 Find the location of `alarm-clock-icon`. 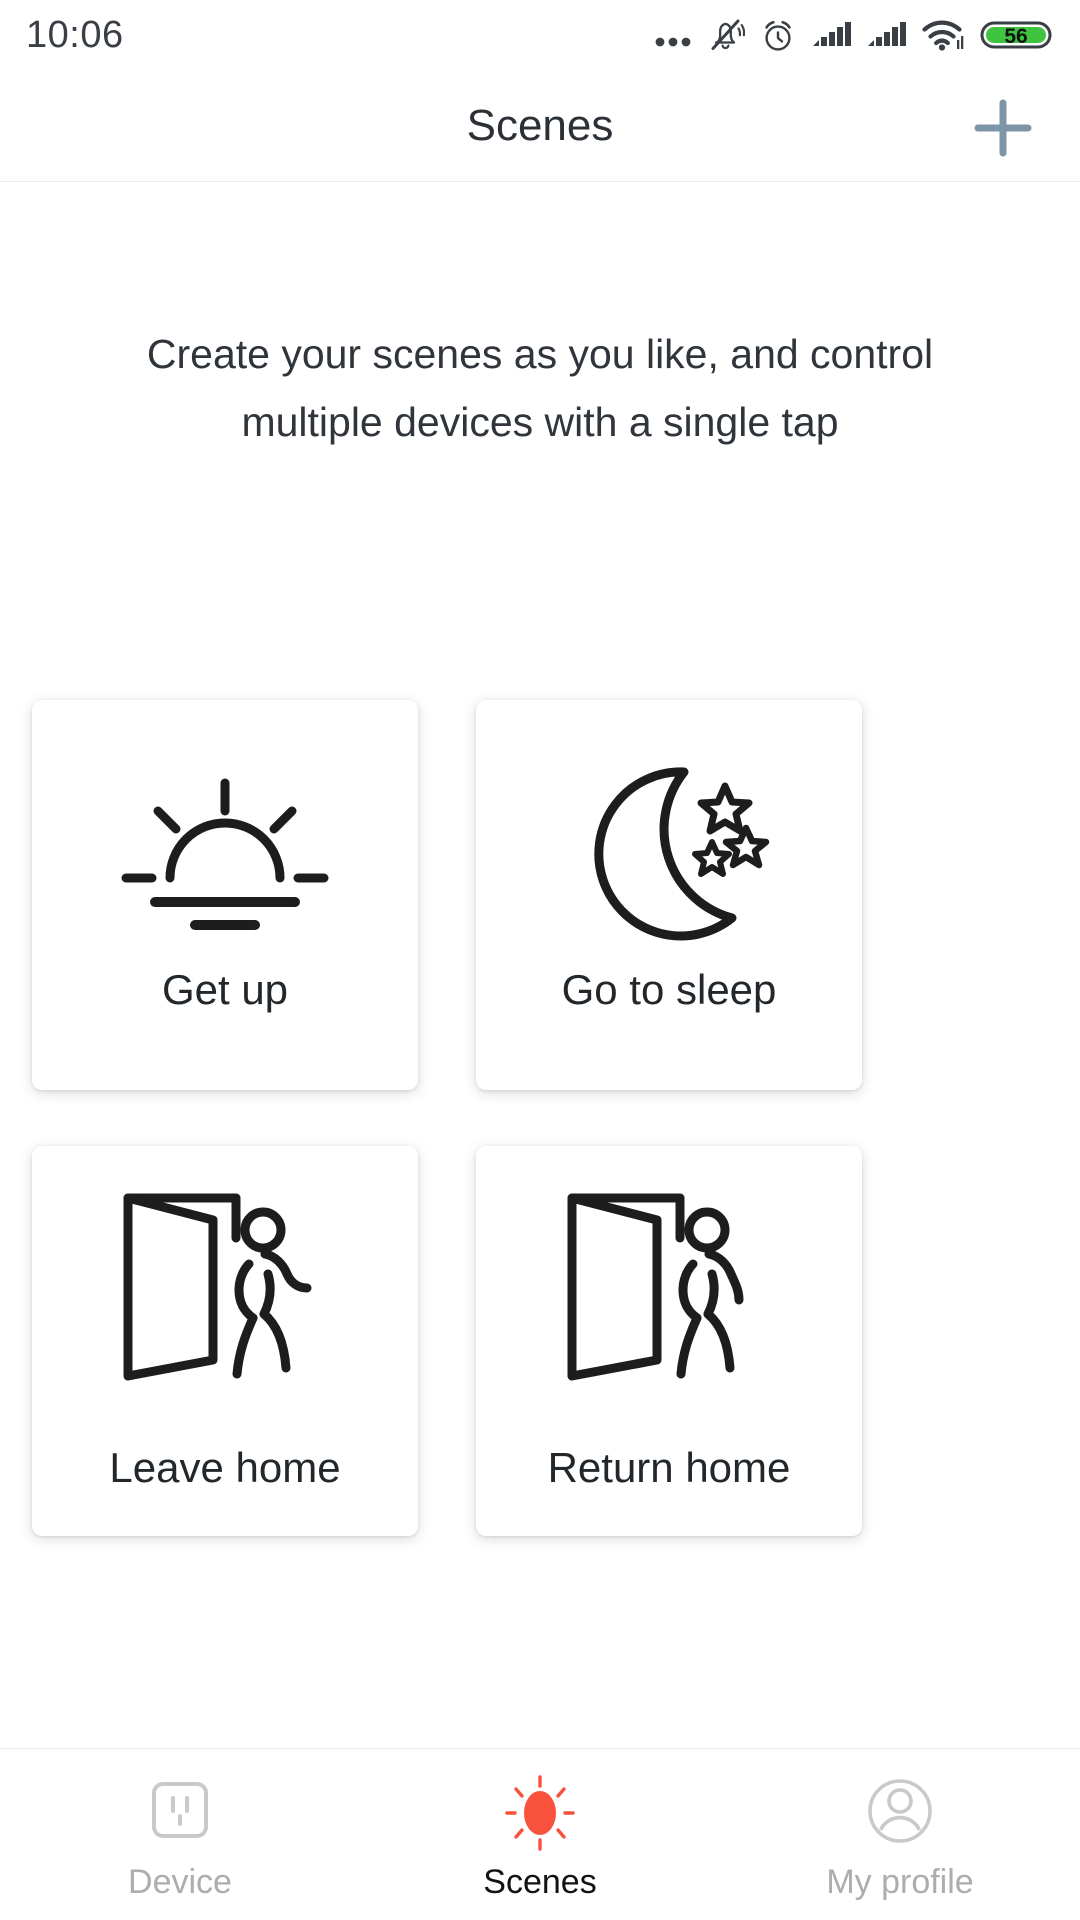

alarm-clock-icon is located at coordinates (778, 35).